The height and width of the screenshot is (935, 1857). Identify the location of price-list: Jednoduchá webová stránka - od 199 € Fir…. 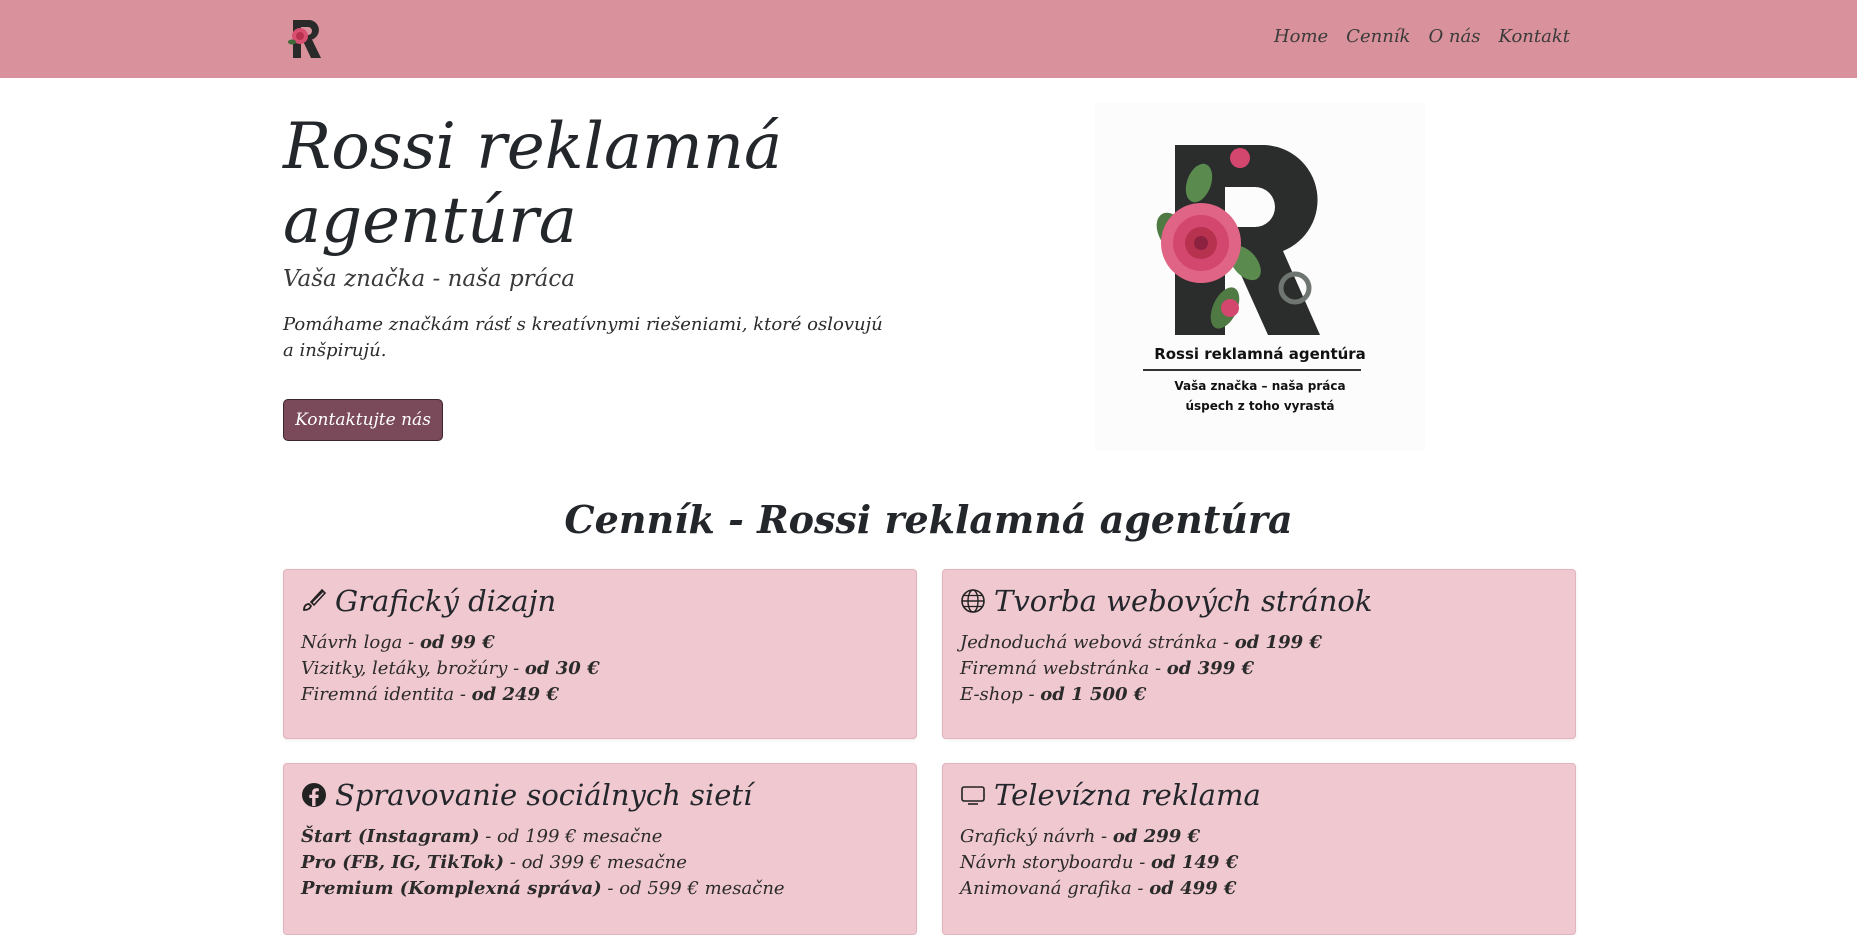
(1141, 669).